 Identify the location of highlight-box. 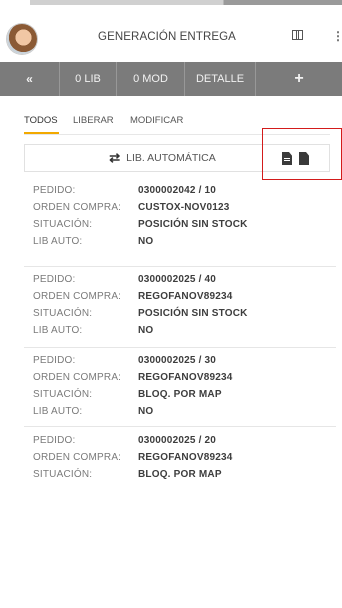
(302, 154).